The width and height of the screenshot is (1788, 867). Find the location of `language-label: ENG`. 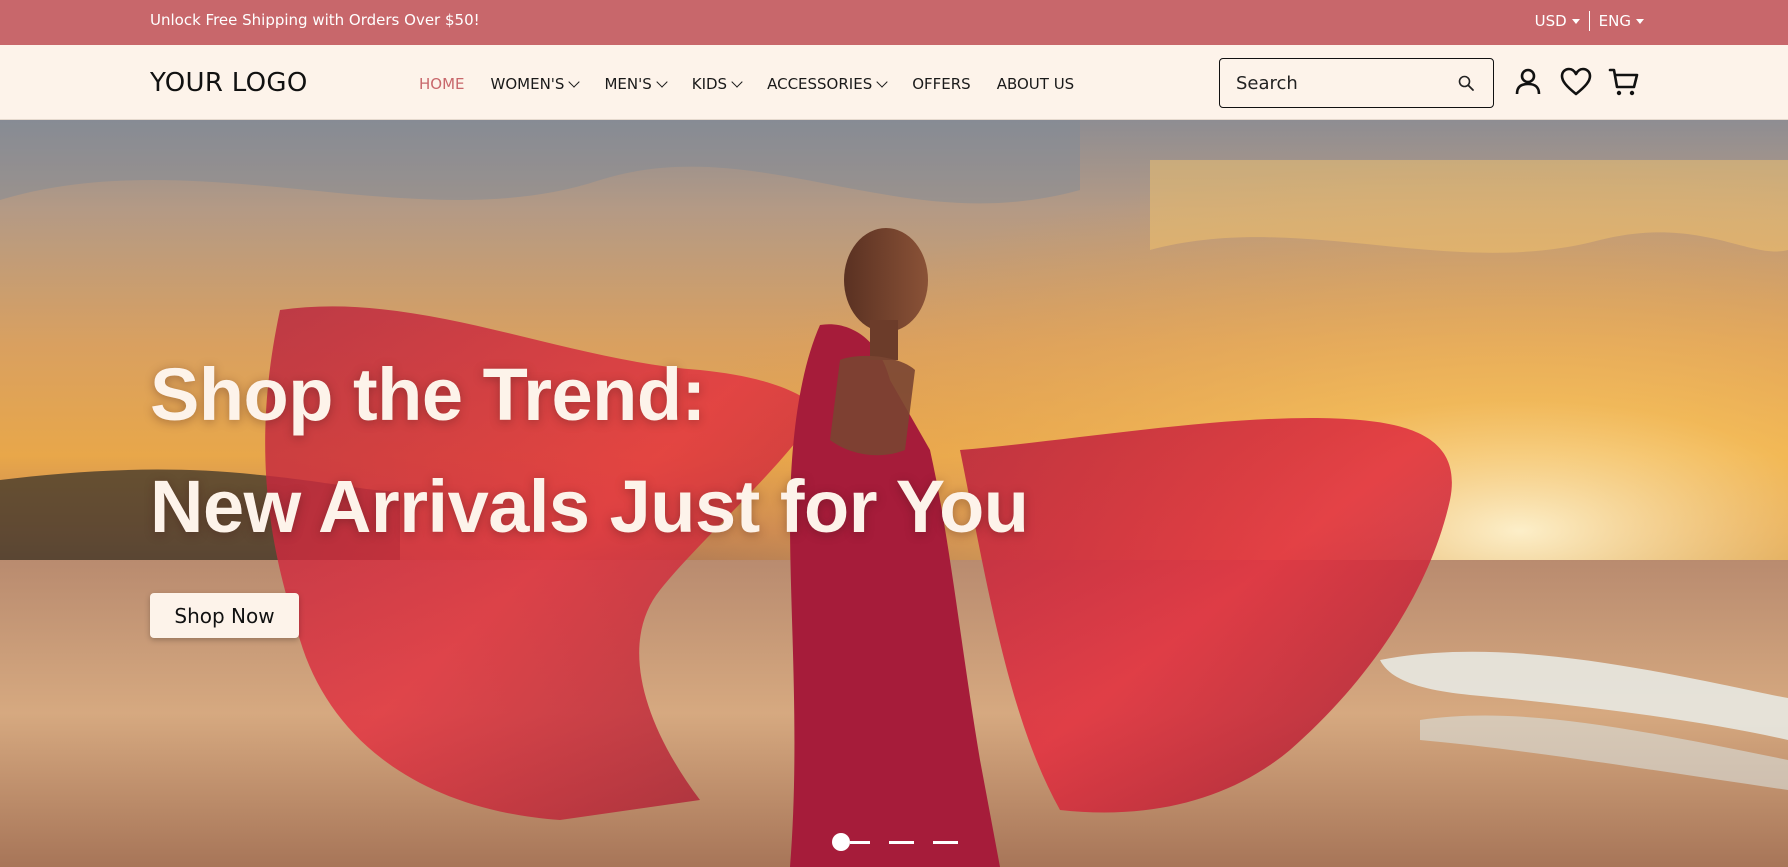

language-label: ENG is located at coordinates (1614, 21).